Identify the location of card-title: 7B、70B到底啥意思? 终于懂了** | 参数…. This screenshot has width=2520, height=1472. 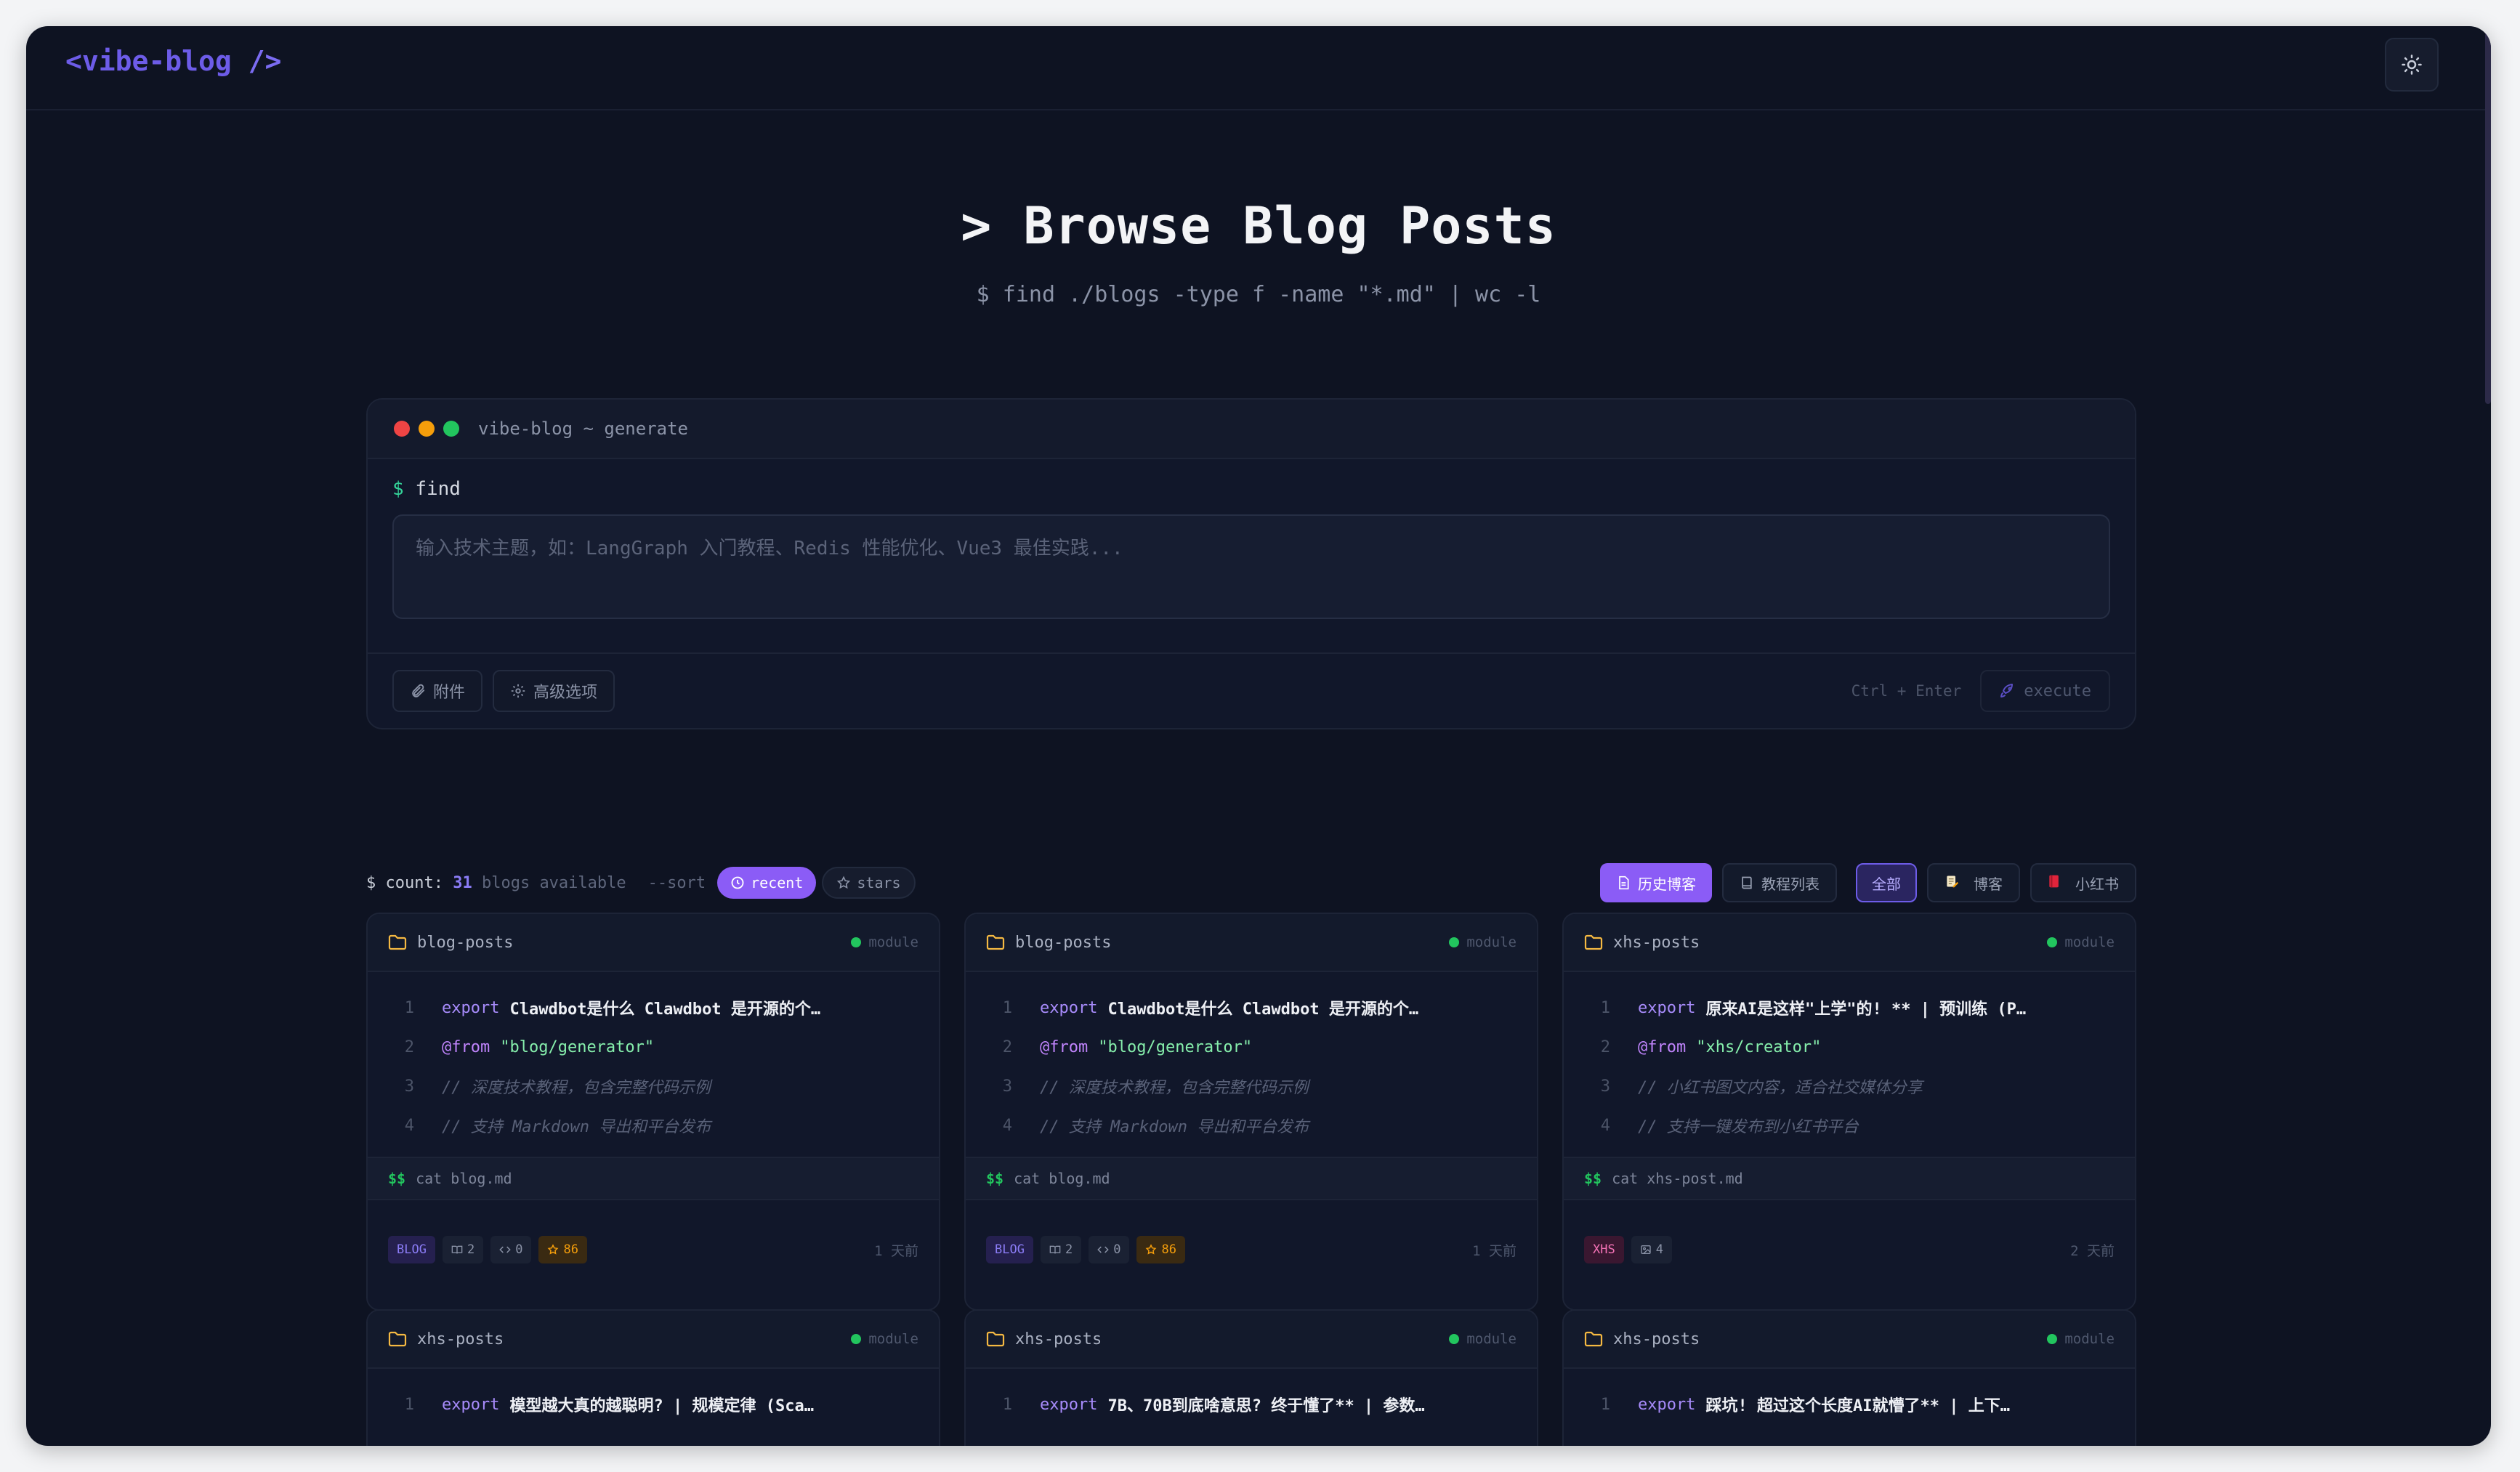
(1266, 1406).